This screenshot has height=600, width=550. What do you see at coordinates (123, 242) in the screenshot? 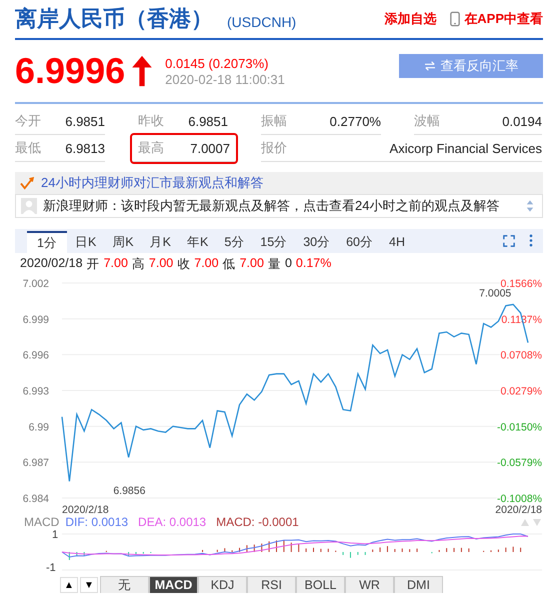
I see `chart-tab: 周K` at bounding box center [123, 242].